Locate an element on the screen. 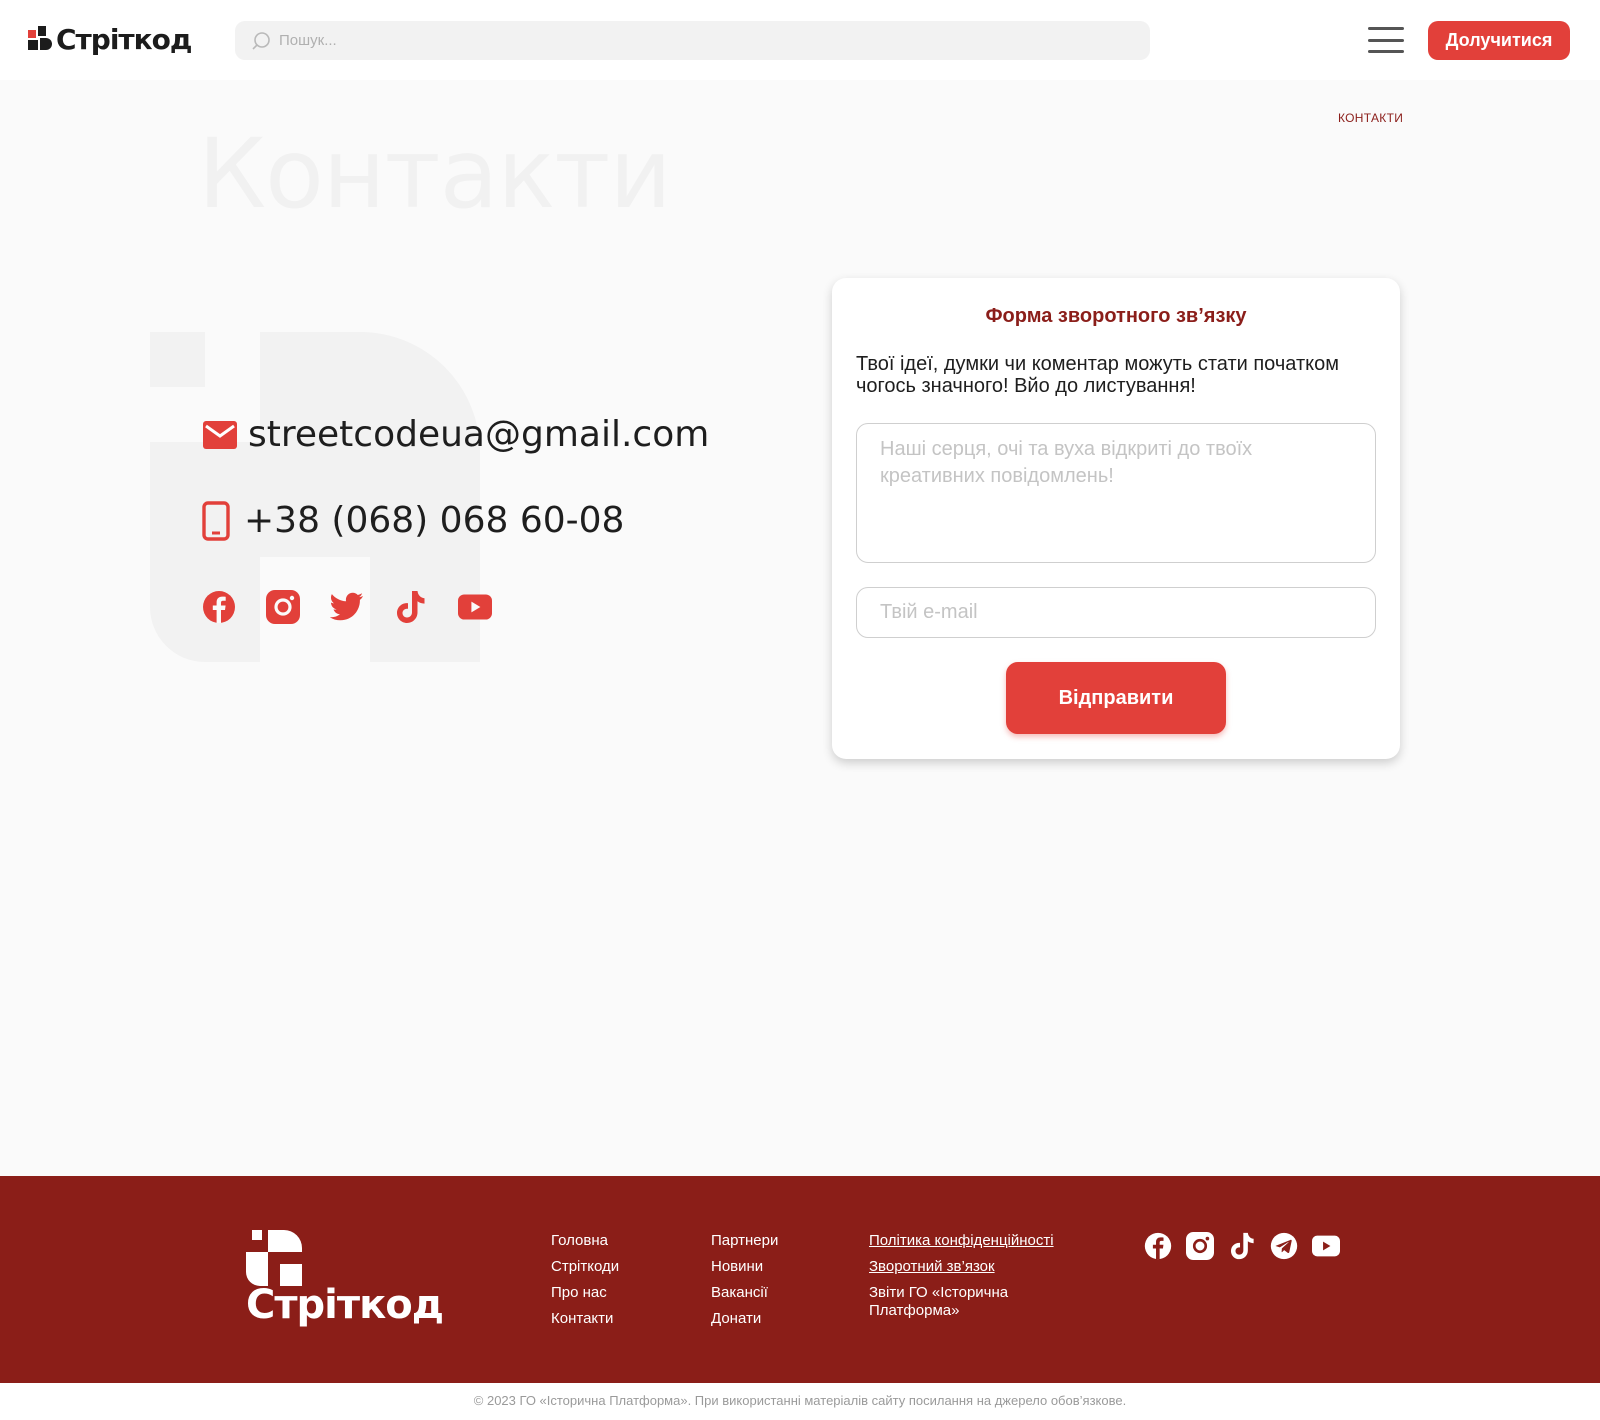  site-logo: Стріткод is located at coordinates (110, 39).